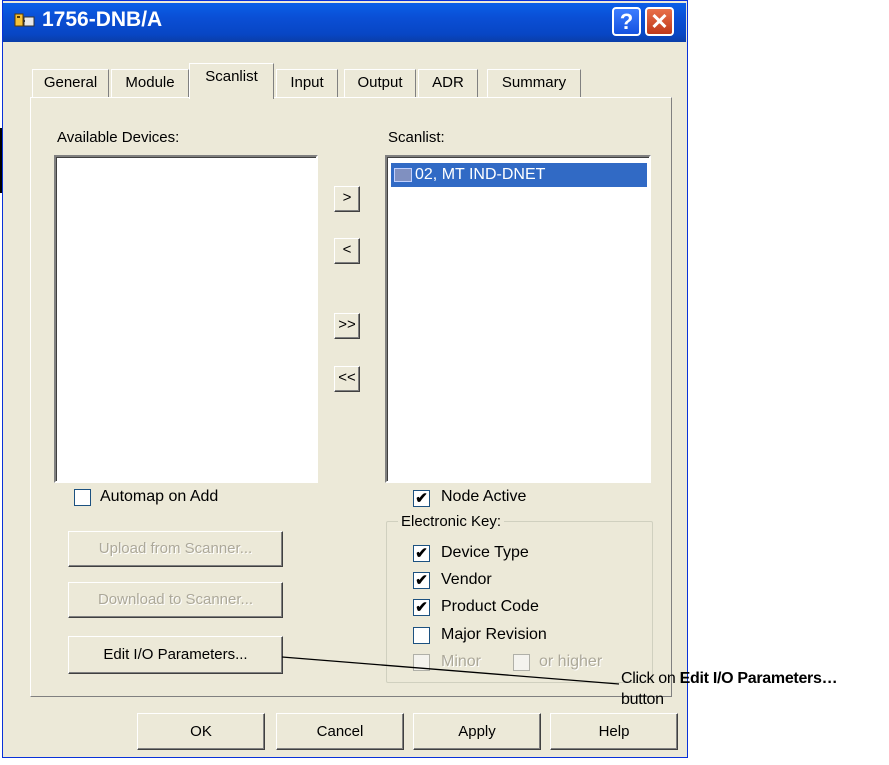 The image size is (889, 765). Describe the element at coordinates (347, 326) in the screenshot. I see `add-all-button: >>` at that location.